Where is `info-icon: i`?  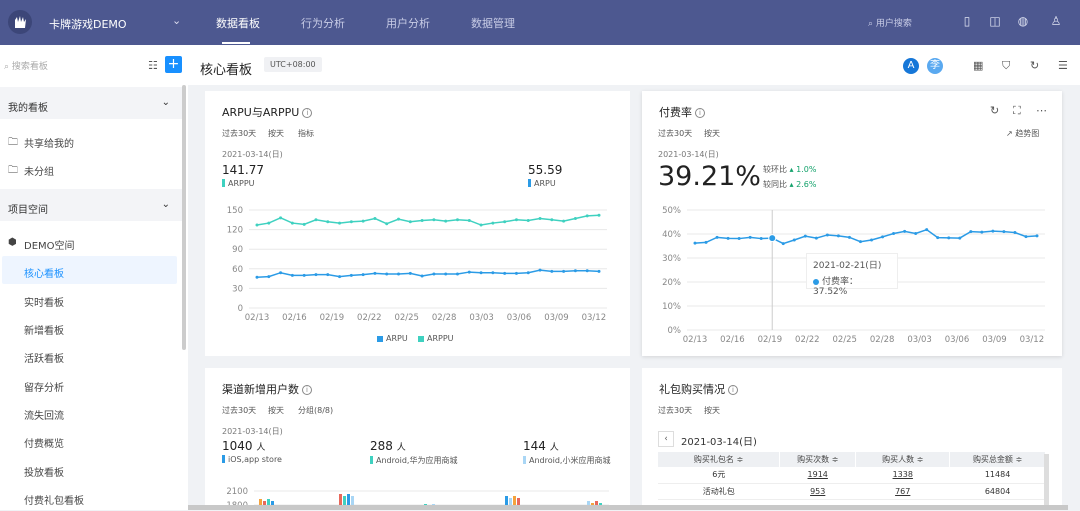 info-icon: i is located at coordinates (733, 390).